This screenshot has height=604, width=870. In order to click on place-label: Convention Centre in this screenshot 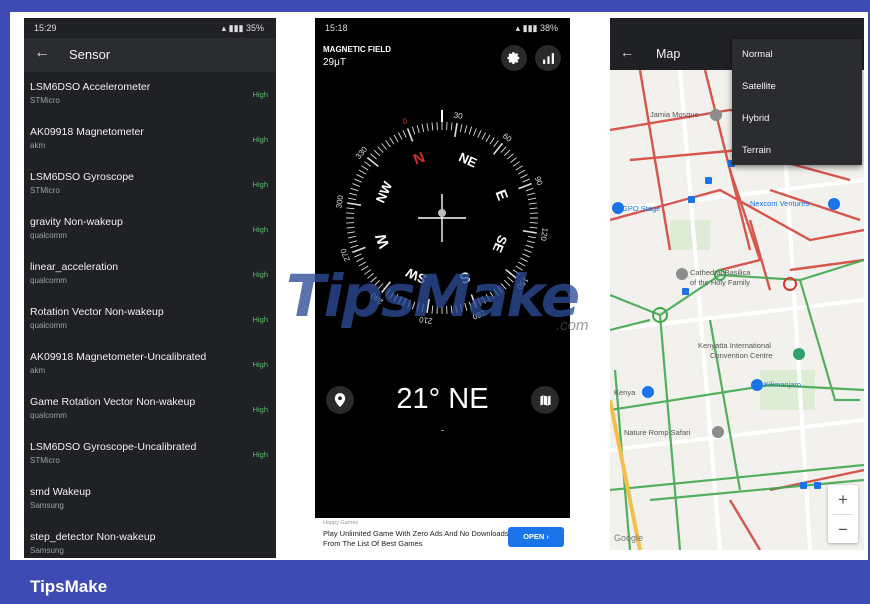, I will do `click(741, 355)`.